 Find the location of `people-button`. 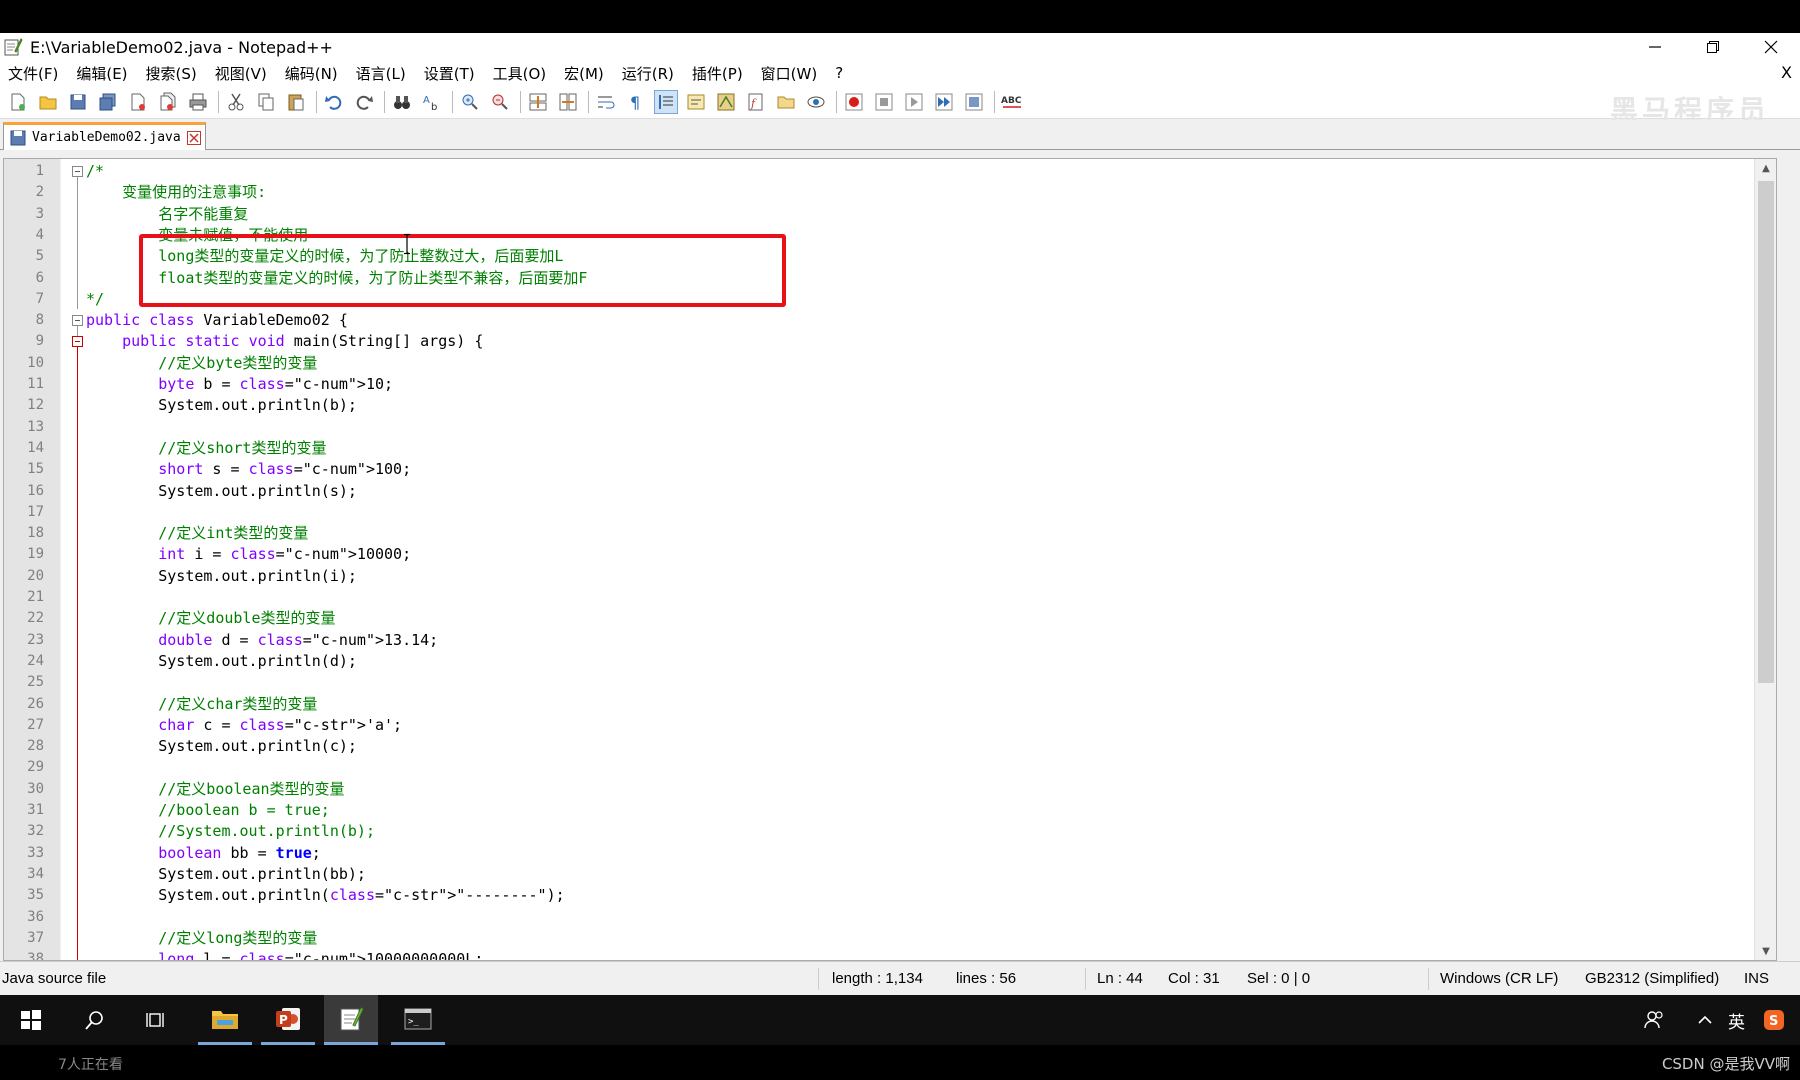

people-button is located at coordinates (1654, 1020).